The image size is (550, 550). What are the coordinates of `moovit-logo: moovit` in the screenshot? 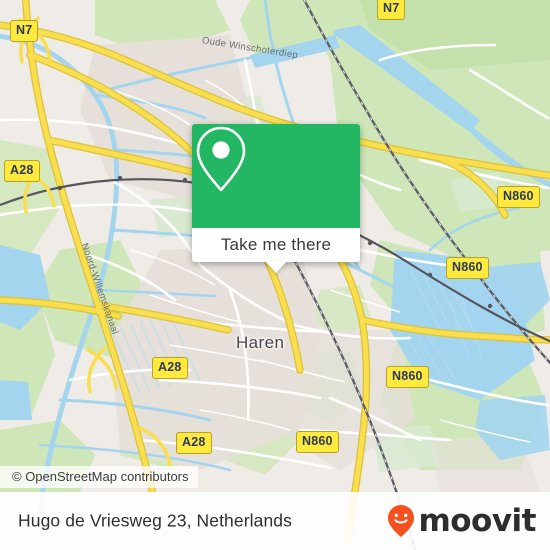 It's located at (461, 521).